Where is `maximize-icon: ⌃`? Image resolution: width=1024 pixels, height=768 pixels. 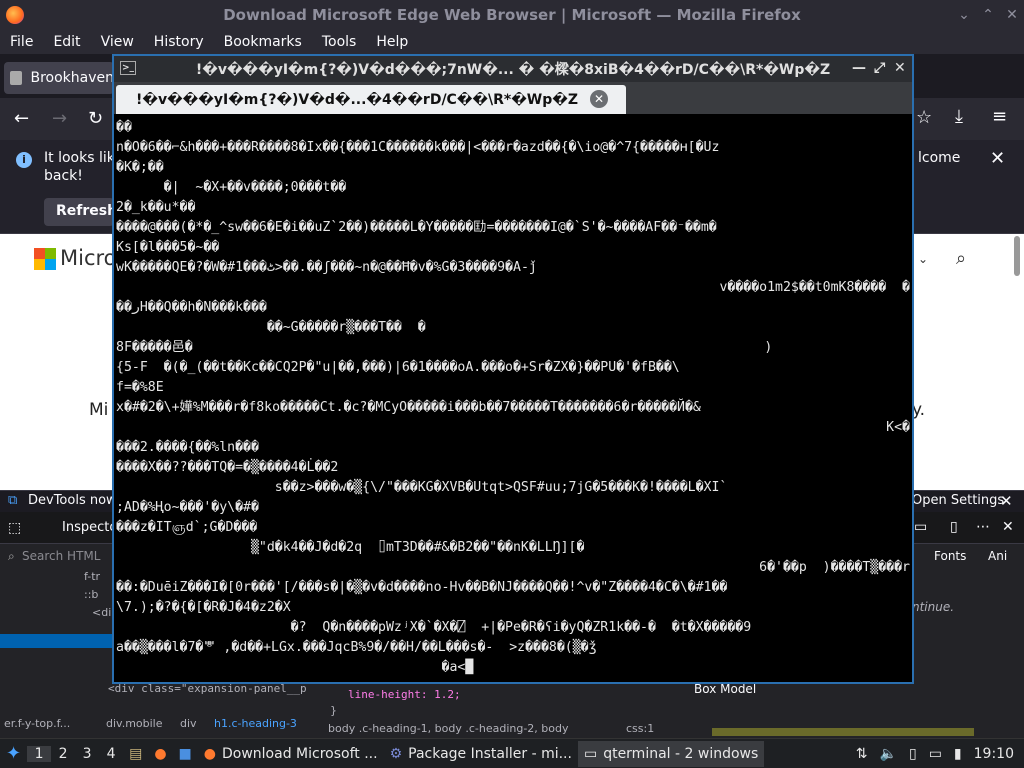
maximize-icon: ⌃ is located at coordinates (988, 15).